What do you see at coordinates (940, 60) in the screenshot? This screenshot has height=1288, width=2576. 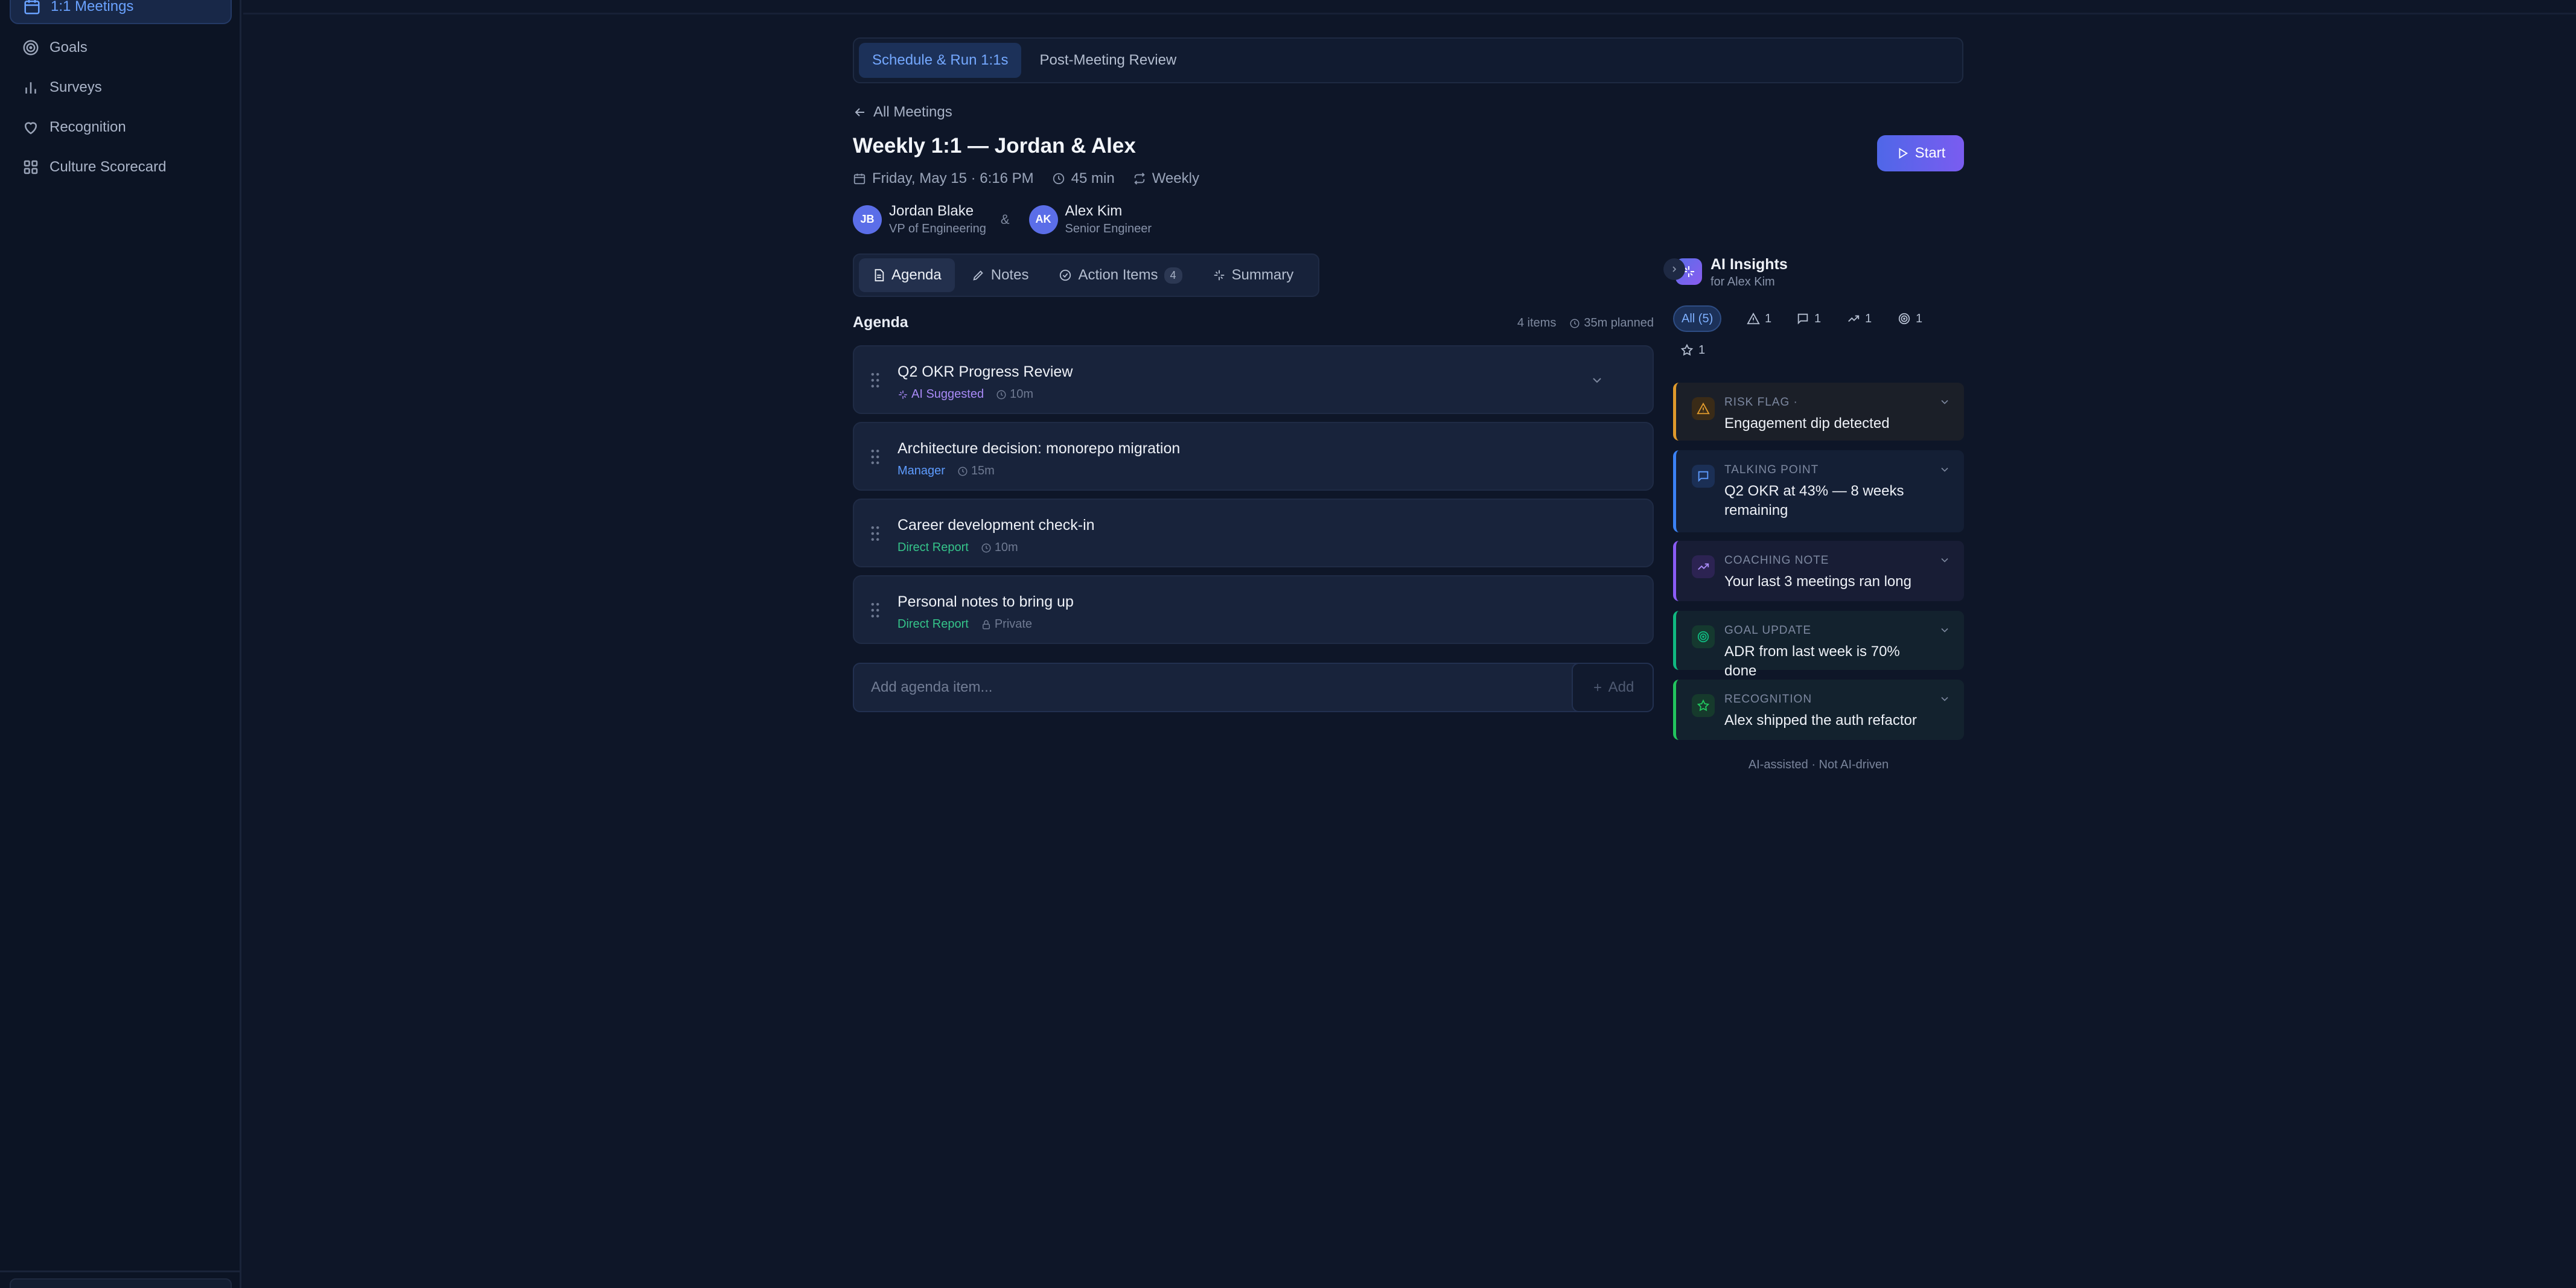 I see `tab-schedule-run: Schedule & Run 1:1s` at bounding box center [940, 60].